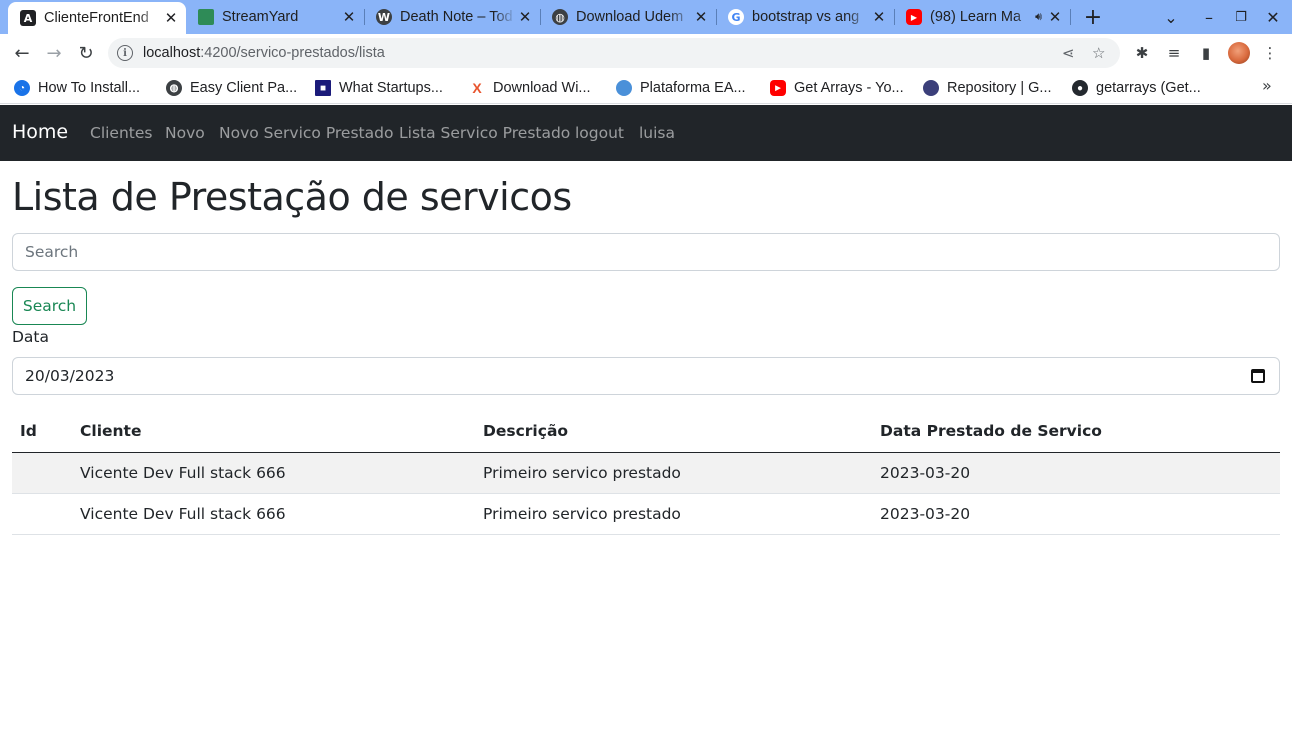 Image resolution: width=1292 pixels, height=741 pixels. Describe the element at coordinates (1171, 17) in the screenshot. I see `tab-search-chevron-icon: ⌄` at that location.